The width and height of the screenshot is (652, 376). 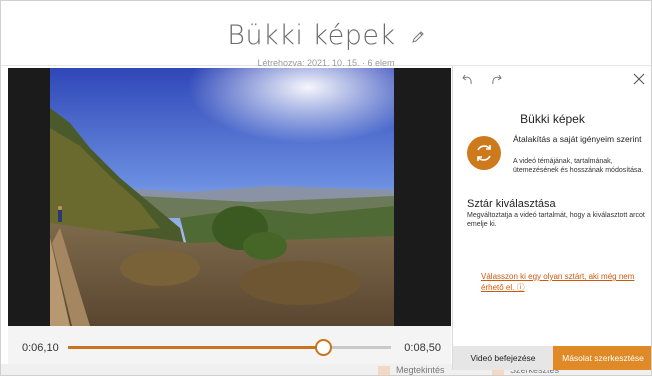 What do you see at coordinates (639, 79) in the screenshot?
I see `close-icon` at bounding box center [639, 79].